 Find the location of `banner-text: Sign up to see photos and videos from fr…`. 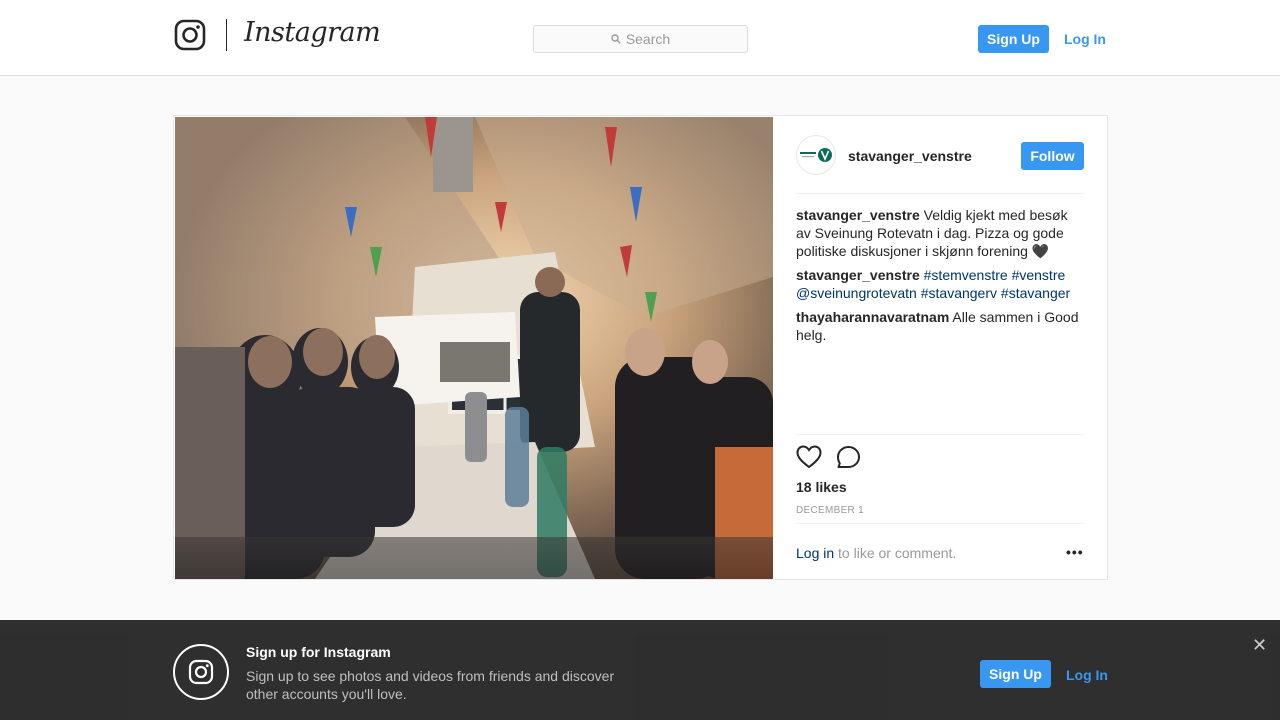

banner-text: Sign up to see photos and videos from fr… is located at coordinates (430, 685).